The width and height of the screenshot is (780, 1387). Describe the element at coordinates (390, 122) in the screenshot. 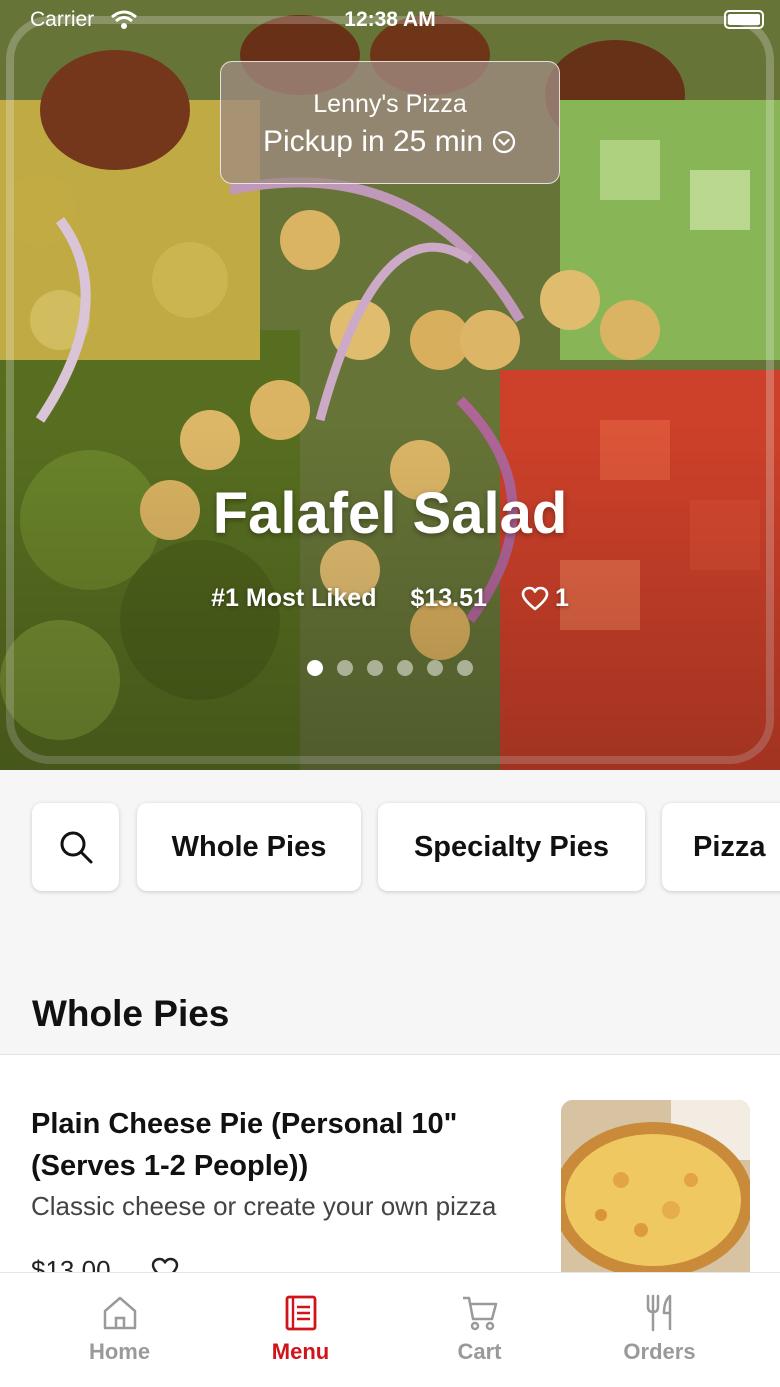

I see `pickup-selector: Lenny's Pizza Pickup in 25 min` at that location.